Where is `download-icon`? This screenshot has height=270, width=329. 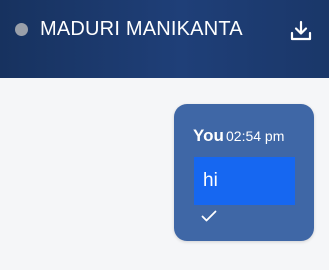 download-icon is located at coordinates (301, 31).